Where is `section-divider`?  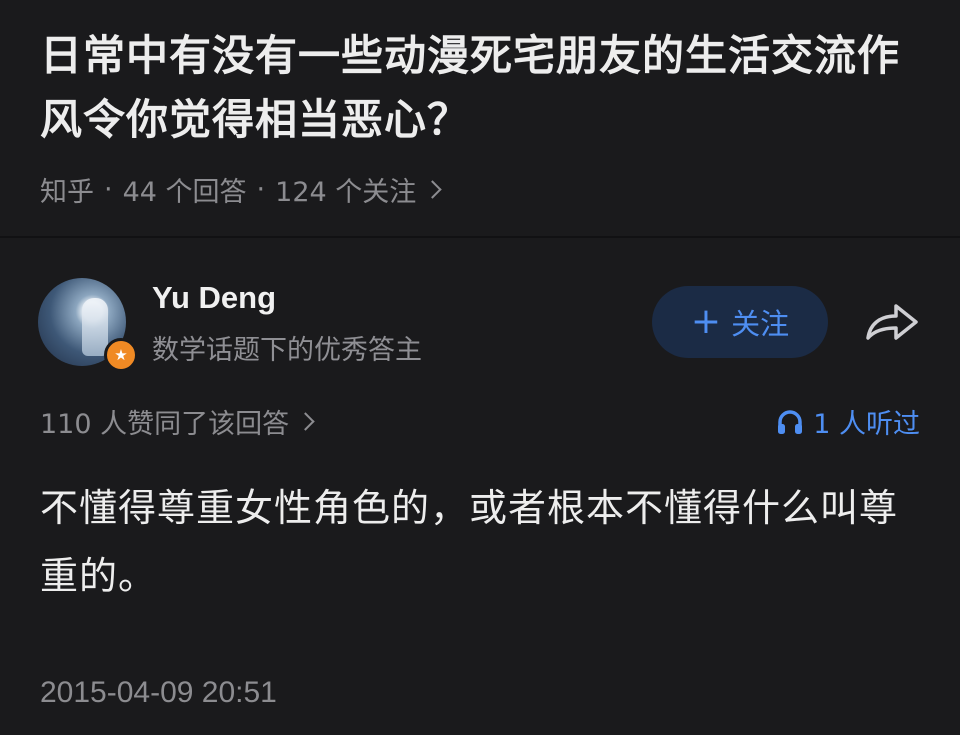
section-divider is located at coordinates (480, 237).